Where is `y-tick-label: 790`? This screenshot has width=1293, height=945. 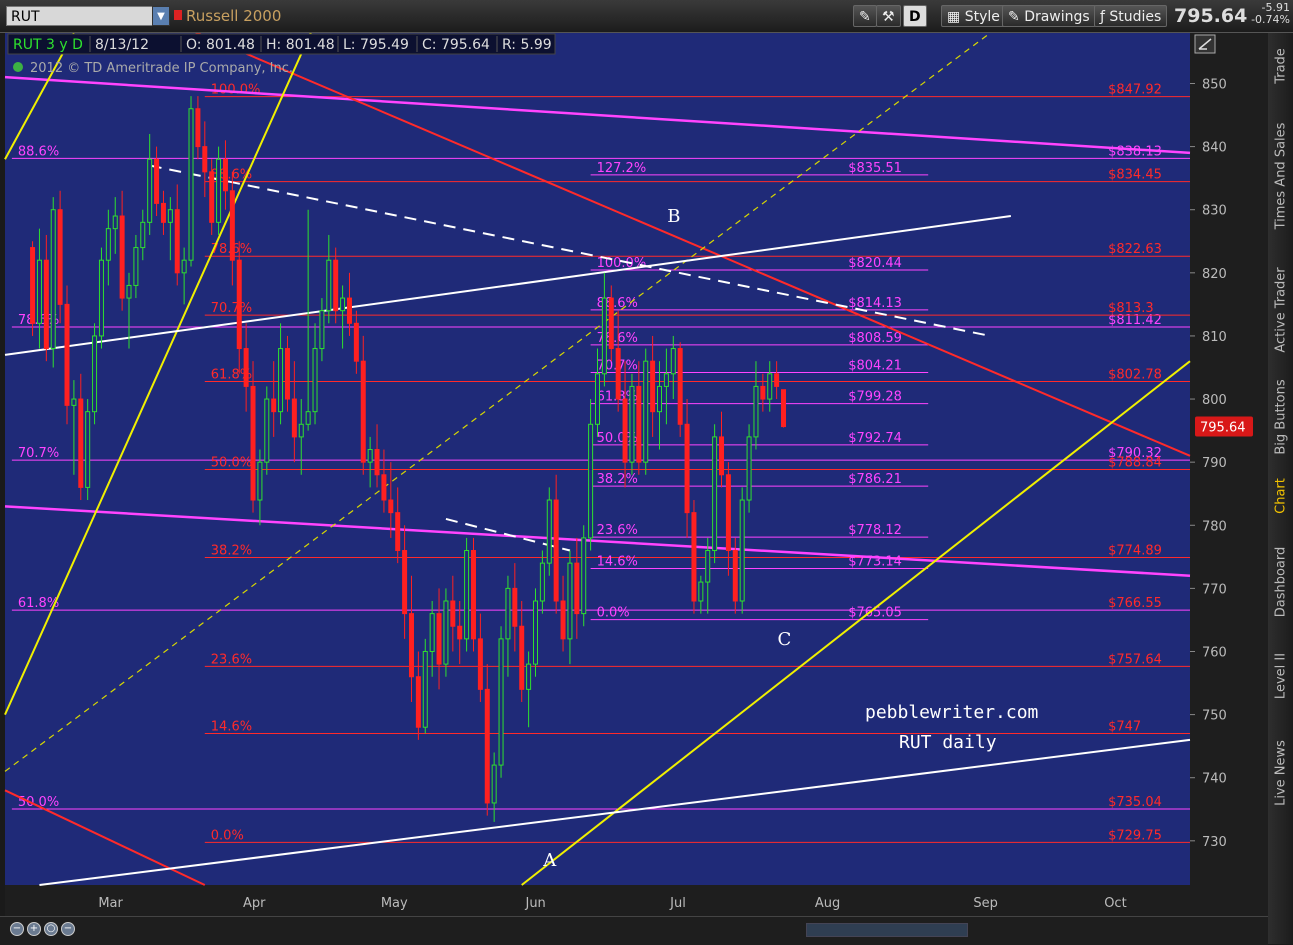
y-tick-label: 790 is located at coordinates (1214, 463).